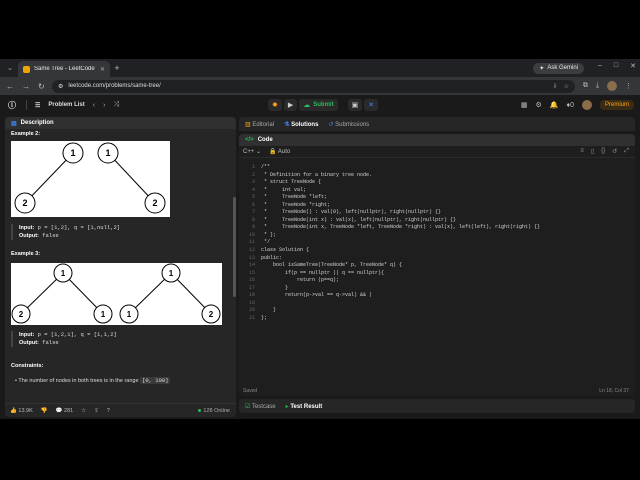  I want to click on tab-solutions: ⚗ Solutions, so click(301, 124).